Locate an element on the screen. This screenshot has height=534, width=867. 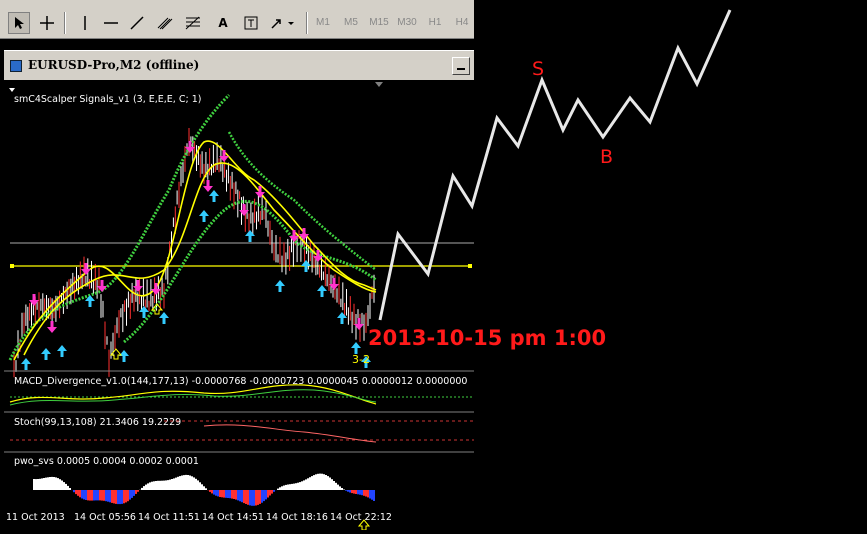
level-handle-right is located at coordinates (470, 266).